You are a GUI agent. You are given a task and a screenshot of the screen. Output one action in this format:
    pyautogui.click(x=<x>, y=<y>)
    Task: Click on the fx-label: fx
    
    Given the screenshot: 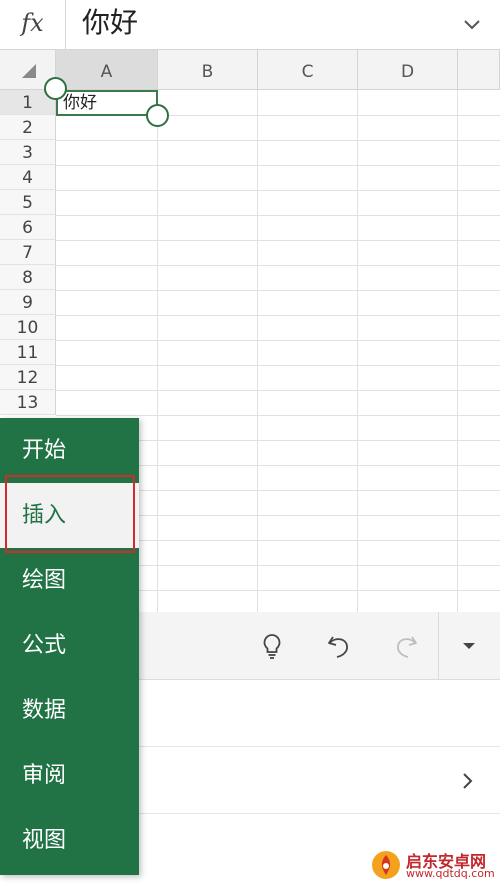 What is the action you would take?
    pyautogui.click(x=33, y=24)
    